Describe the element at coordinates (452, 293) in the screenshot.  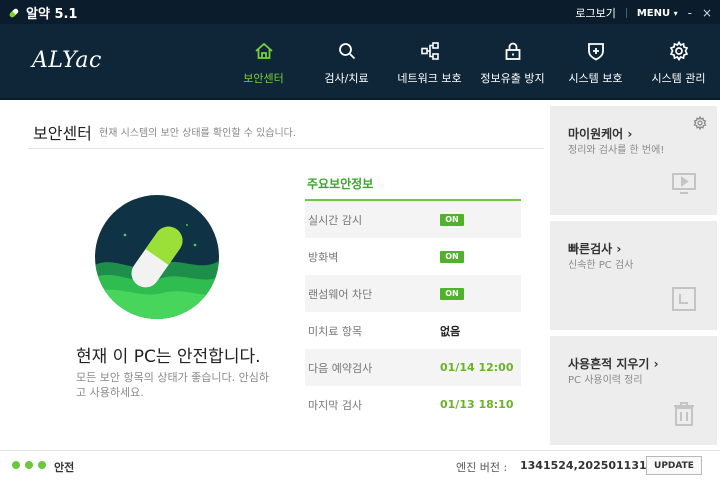
I see `ransomware-toggle: ON` at that location.